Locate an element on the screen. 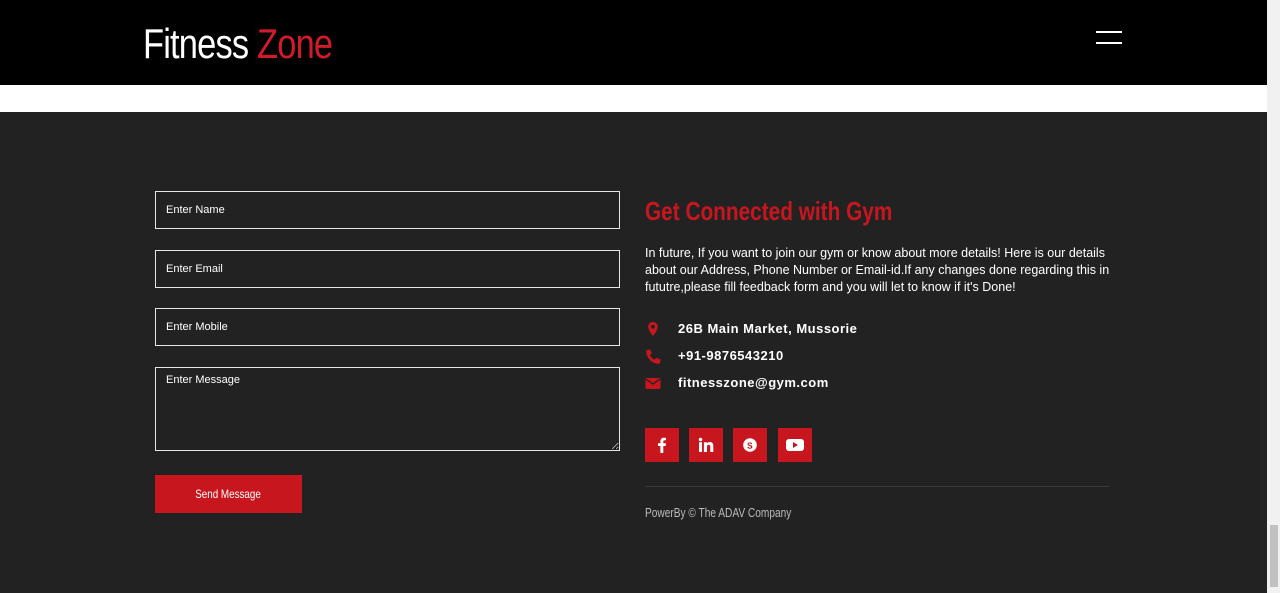  facebook-icon is located at coordinates (662, 445).